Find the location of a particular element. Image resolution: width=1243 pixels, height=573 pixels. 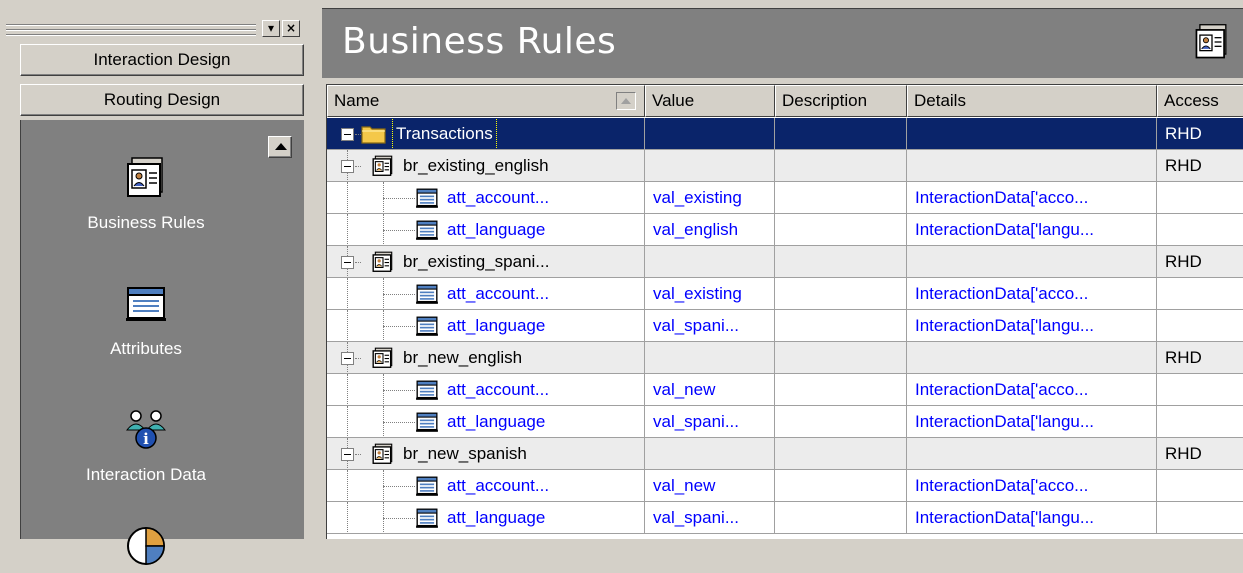

business-rule-row: br_new_spanish RHD is located at coordinates (785, 454).